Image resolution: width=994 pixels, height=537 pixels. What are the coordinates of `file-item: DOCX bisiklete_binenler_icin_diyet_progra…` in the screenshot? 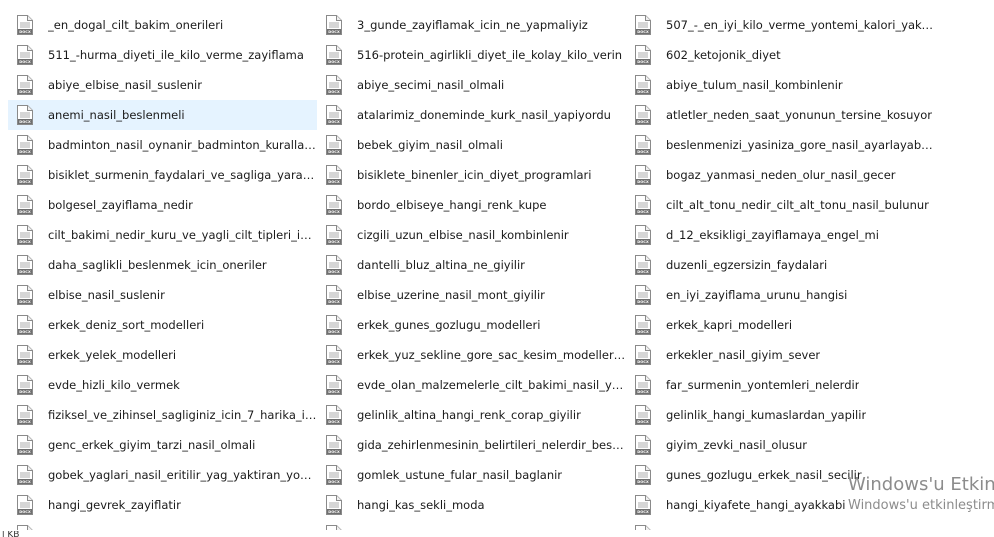 It's located at (471, 175).